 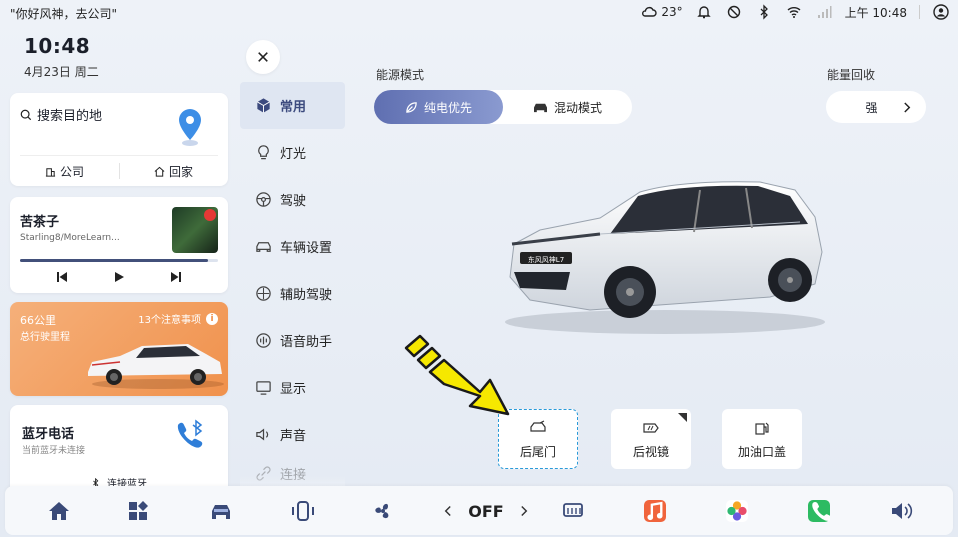 I want to click on next-track-button, so click(x=176, y=277).